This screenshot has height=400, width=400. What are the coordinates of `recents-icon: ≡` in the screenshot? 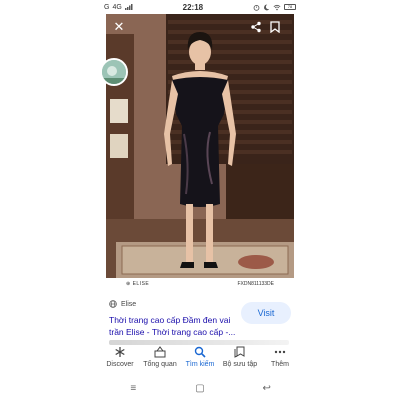 It's located at (133, 388).